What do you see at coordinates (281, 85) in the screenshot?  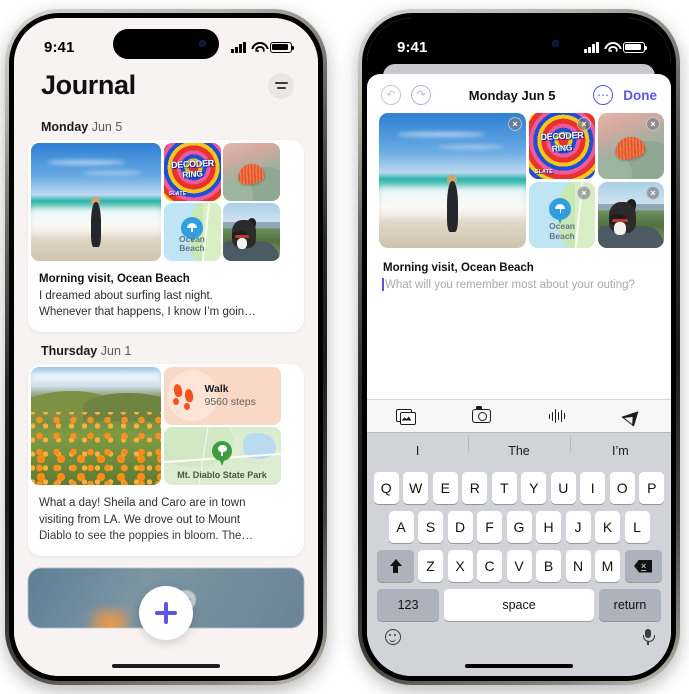 I see `filter-icon` at bounding box center [281, 85].